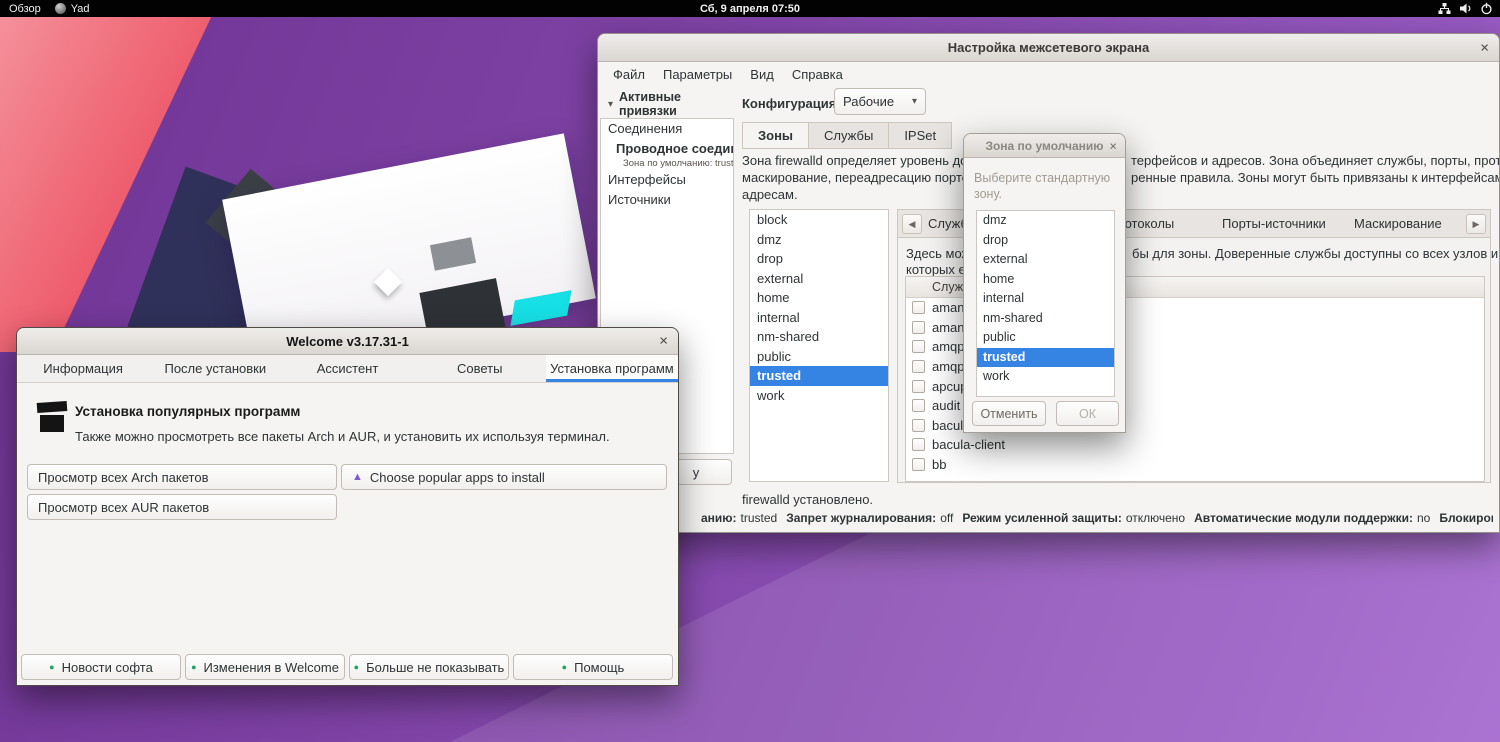 Image resolution: width=1500 pixels, height=742 pixels. I want to click on dialog-titlebar: Зона по умолчанию ×, so click(1044, 146).